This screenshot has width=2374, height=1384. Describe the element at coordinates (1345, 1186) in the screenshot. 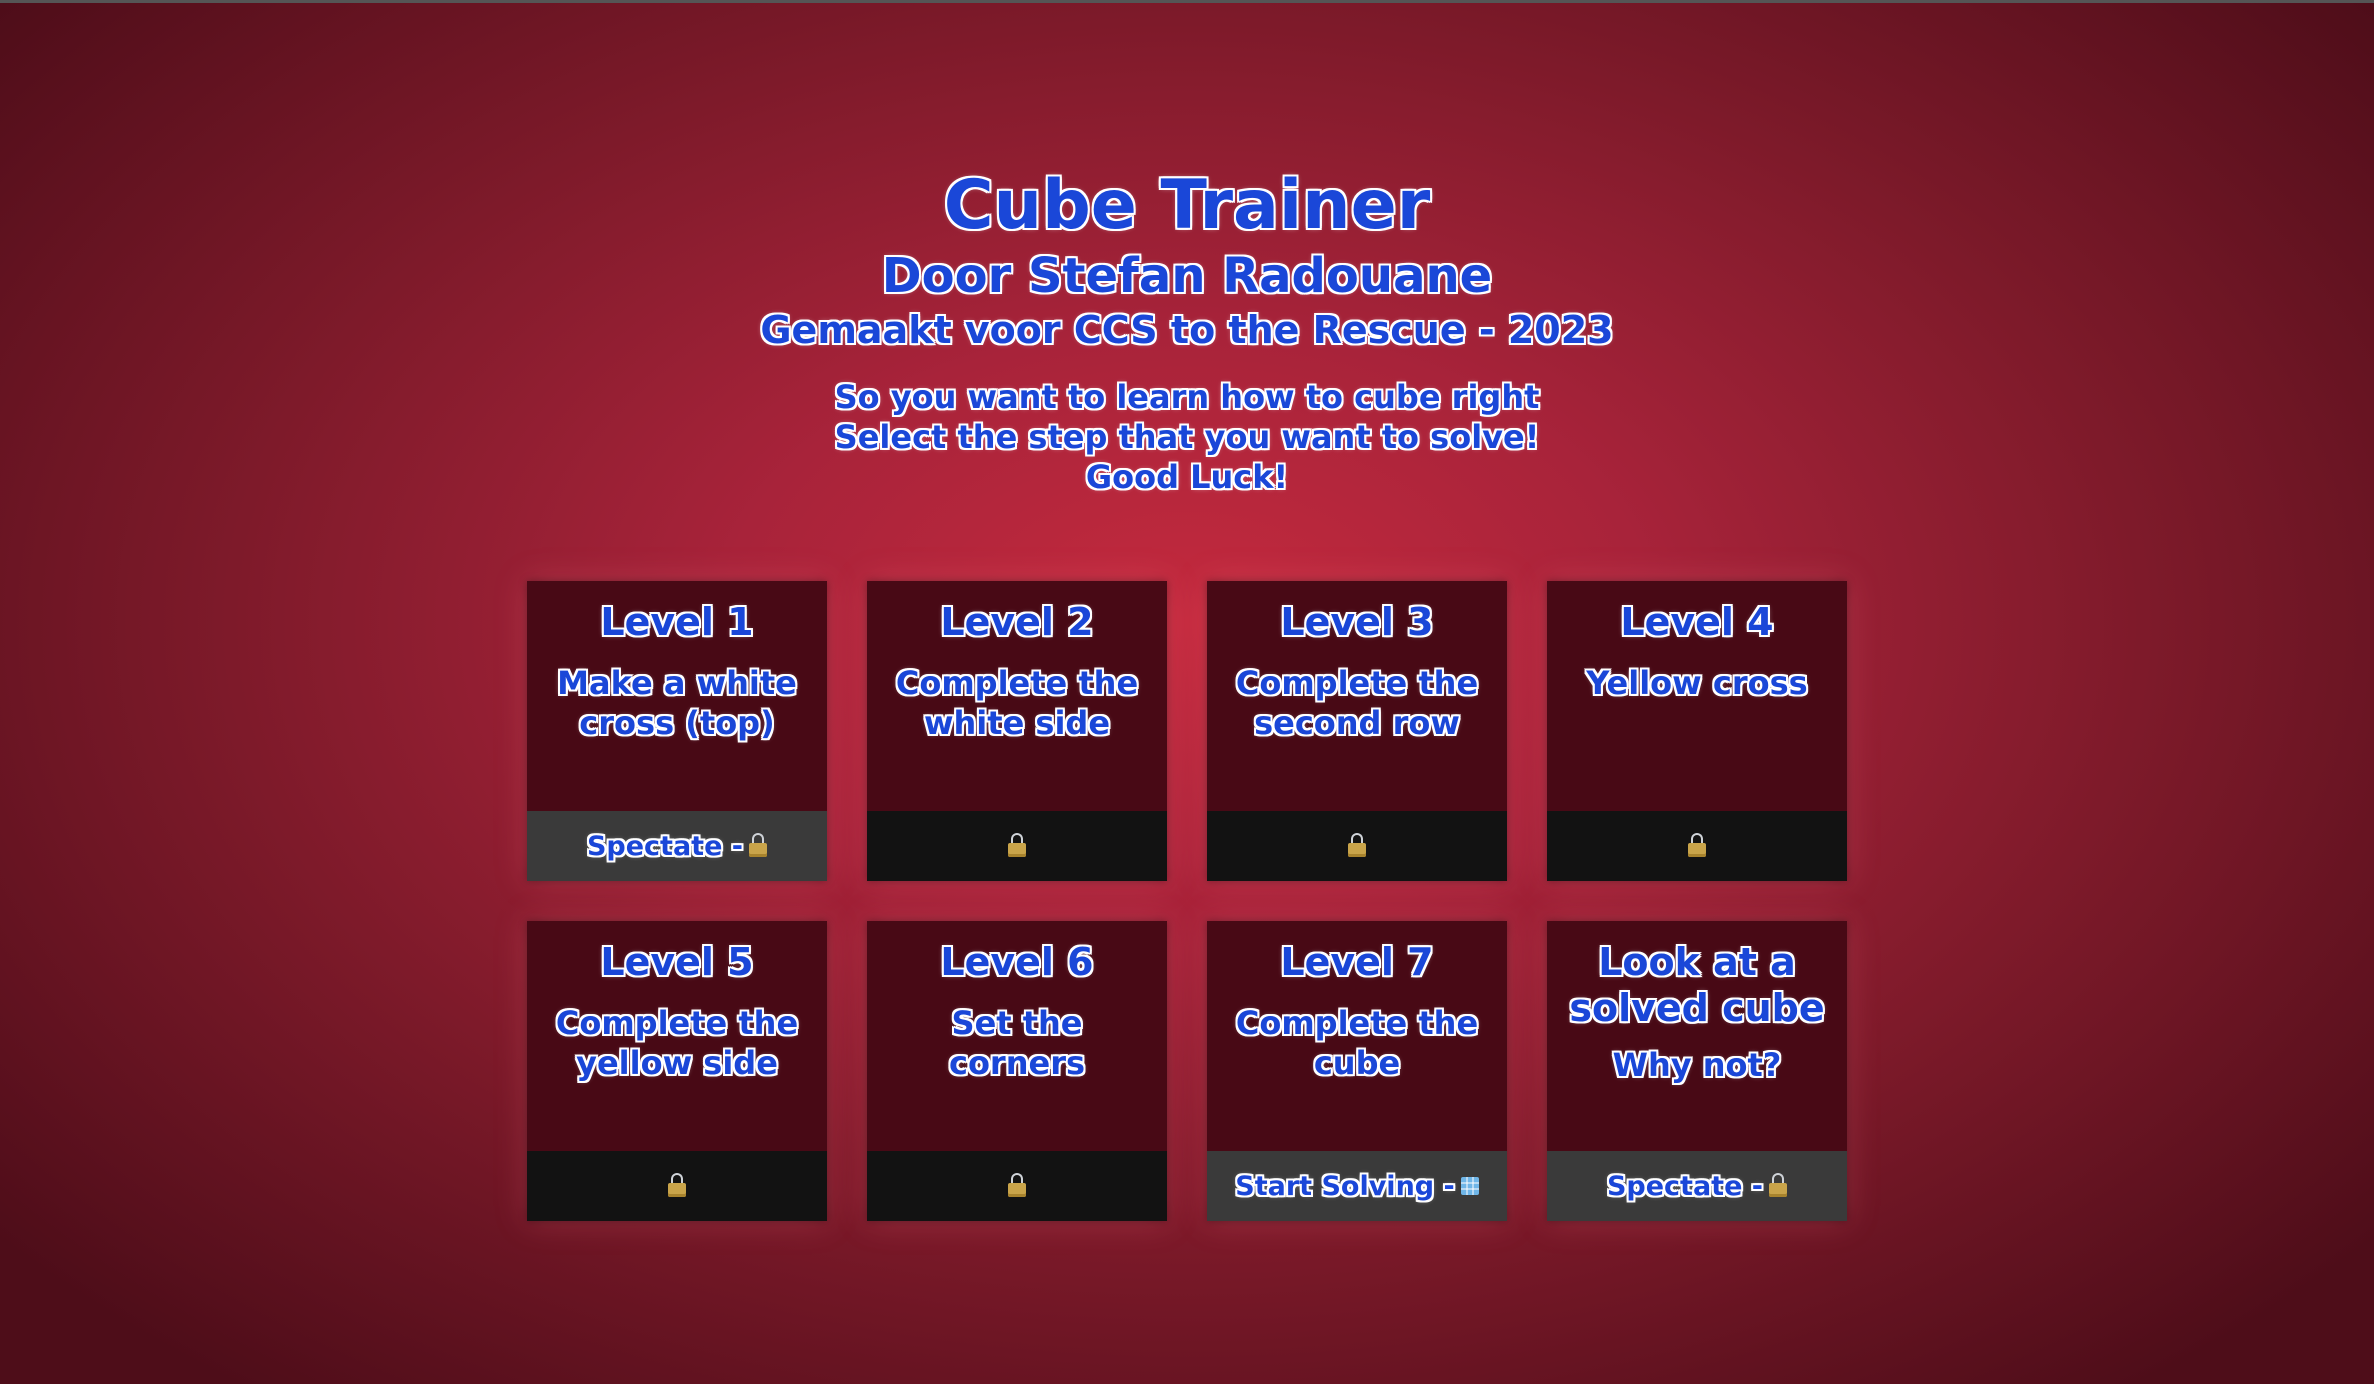

I see `footer-label: Start Solving -` at that location.